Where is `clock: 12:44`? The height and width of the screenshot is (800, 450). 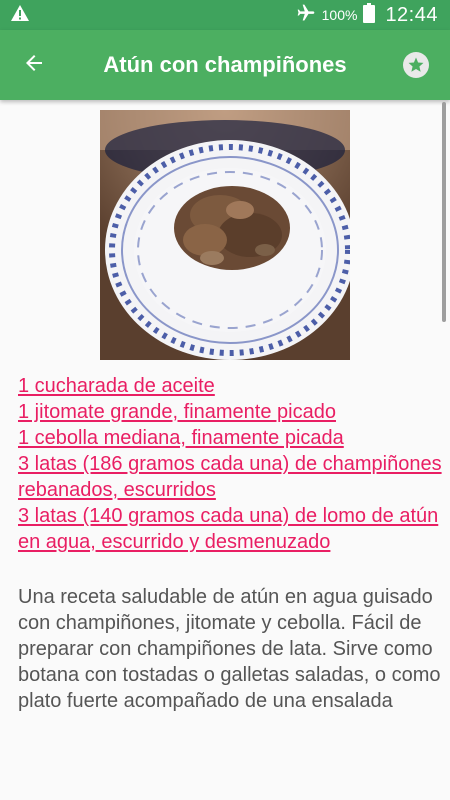
clock: 12:44 is located at coordinates (411, 14).